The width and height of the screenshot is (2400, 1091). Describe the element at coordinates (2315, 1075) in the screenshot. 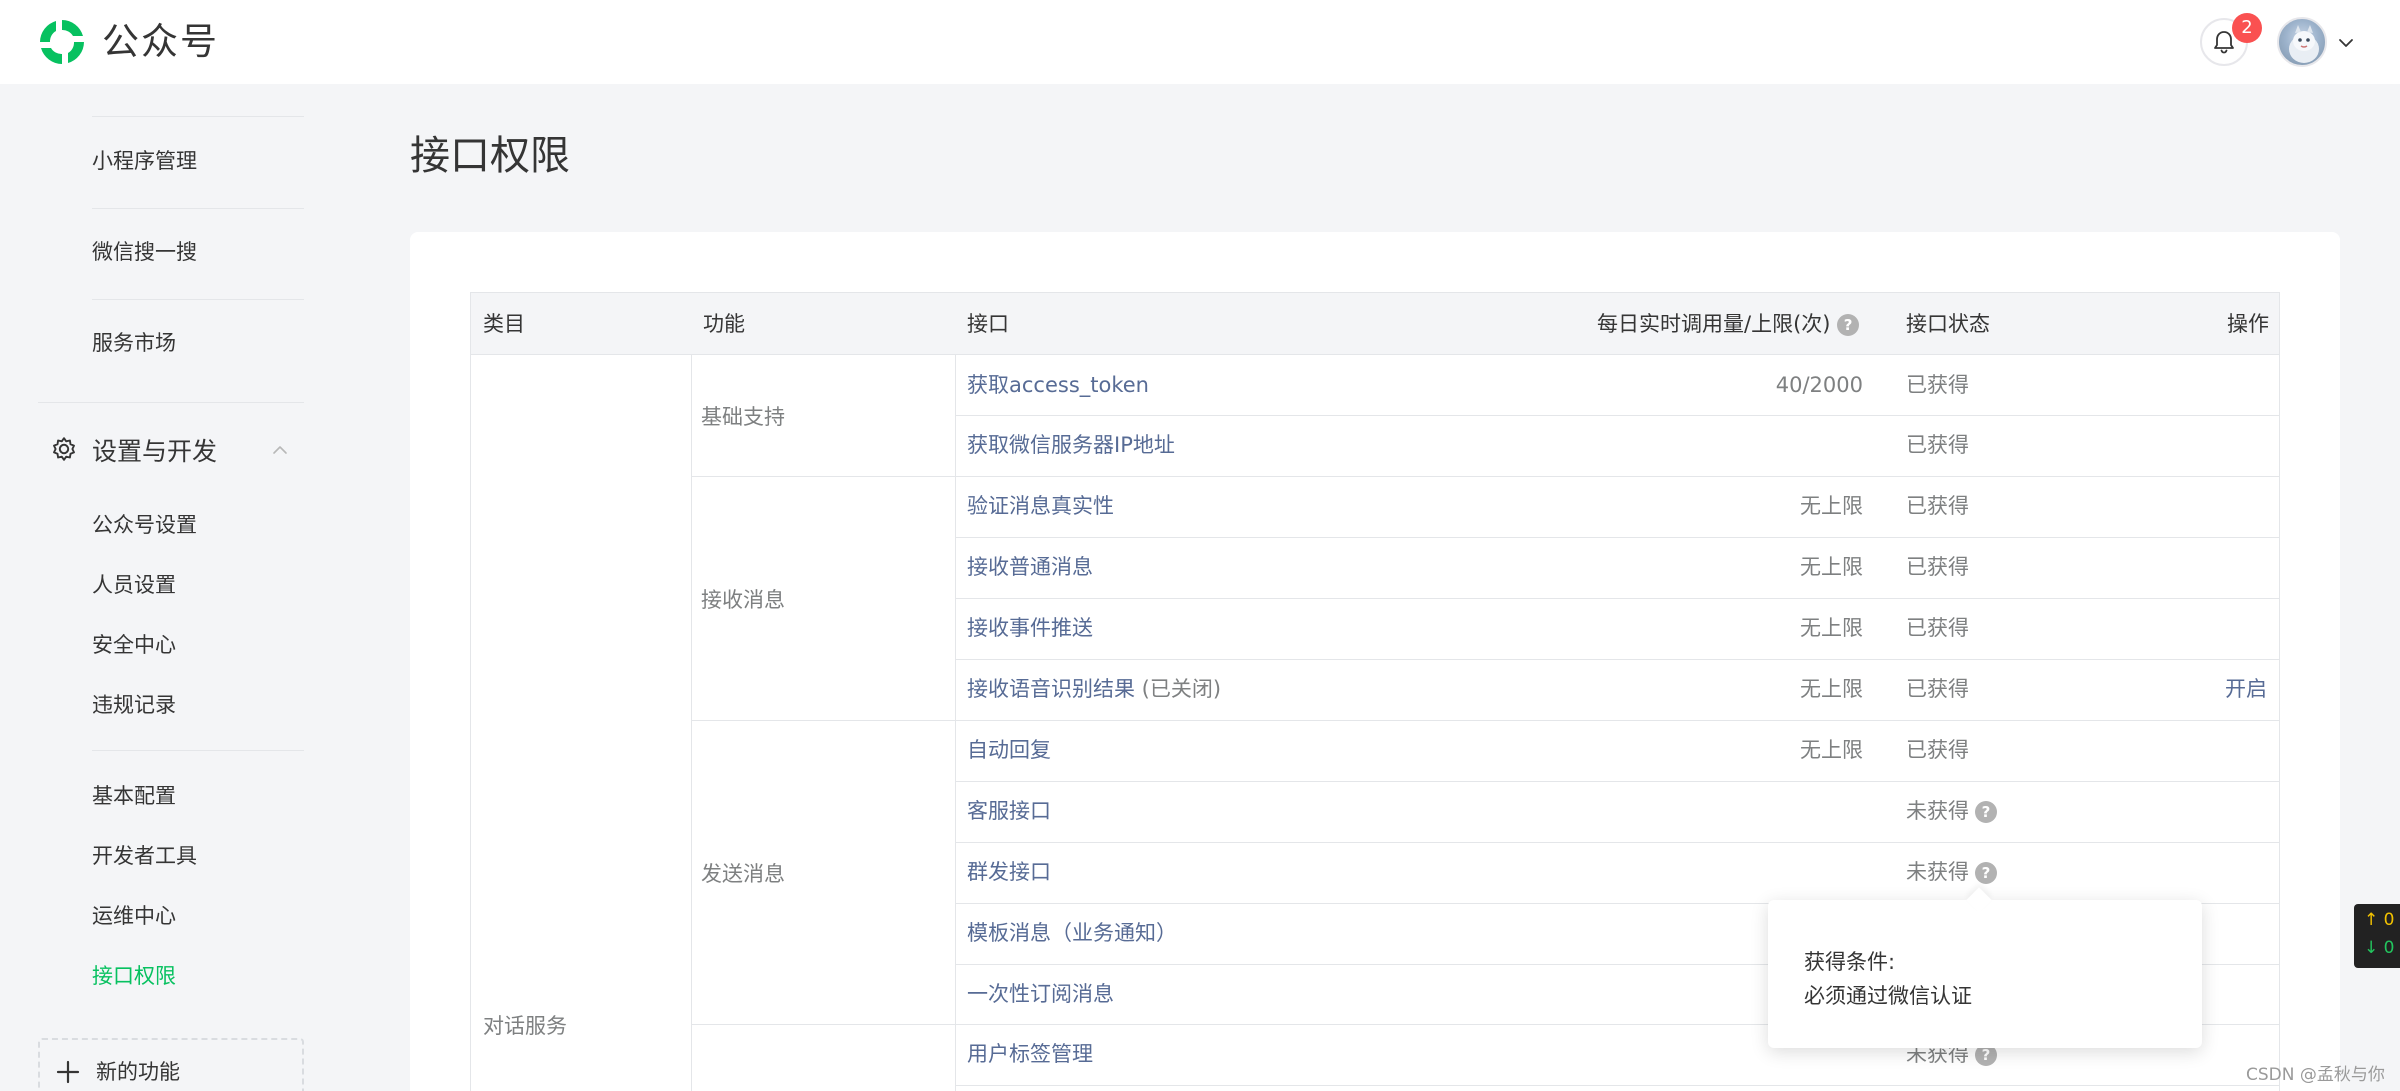

I see `watermark: CSDN @孟秋与你` at that location.